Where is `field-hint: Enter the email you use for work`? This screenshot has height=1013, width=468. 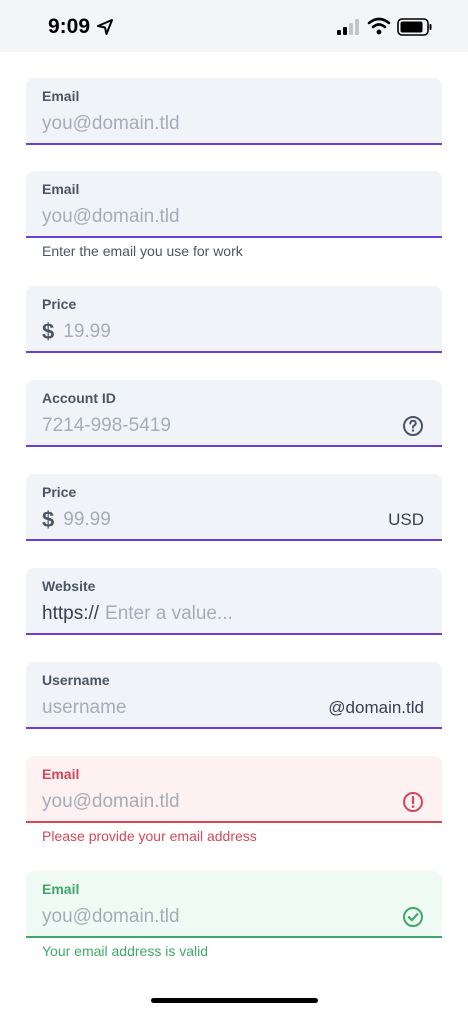
field-hint: Enter the email you use for work is located at coordinates (142, 251).